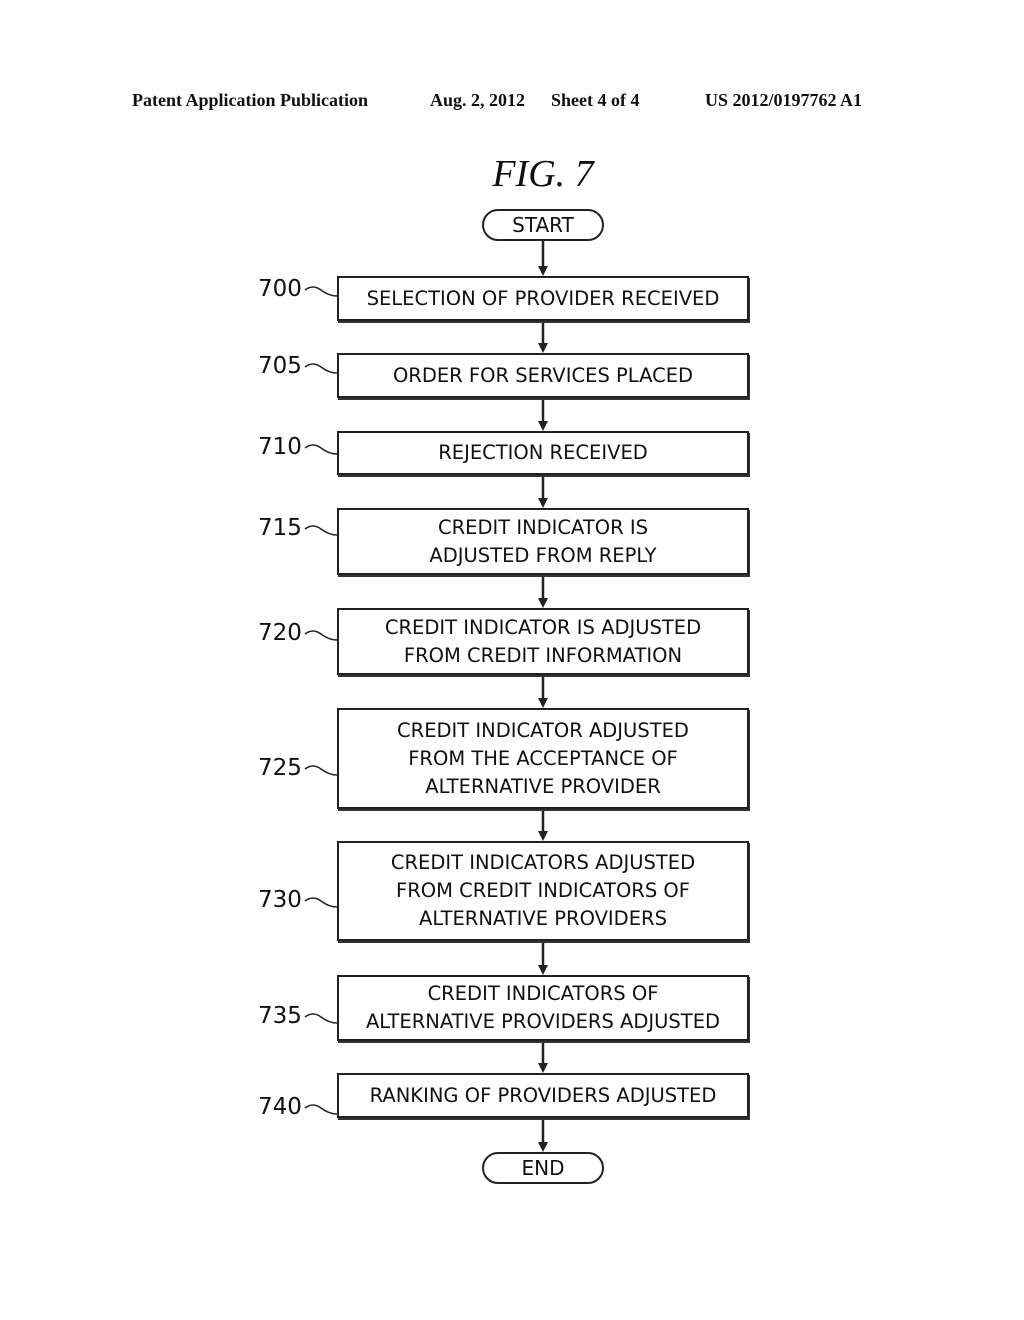 The height and width of the screenshot is (1320, 1024). I want to click on reference-numeral-705: 705, so click(280, 366).